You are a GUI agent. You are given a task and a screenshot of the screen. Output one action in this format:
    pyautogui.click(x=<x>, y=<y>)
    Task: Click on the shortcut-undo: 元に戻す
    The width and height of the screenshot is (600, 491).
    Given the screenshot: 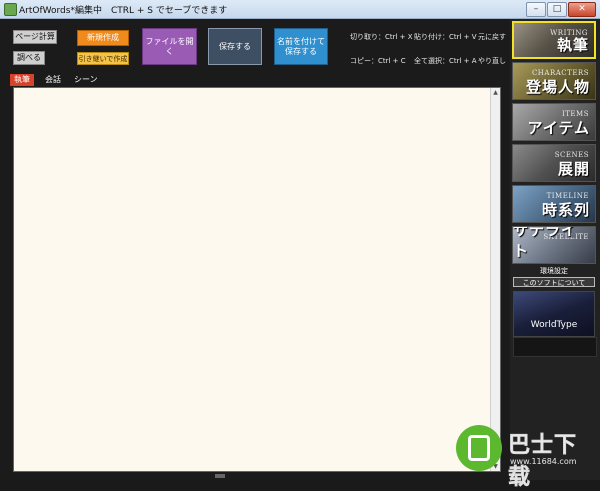 What is the action you would take?
    pyautogui.click(x=492, y=37)
    